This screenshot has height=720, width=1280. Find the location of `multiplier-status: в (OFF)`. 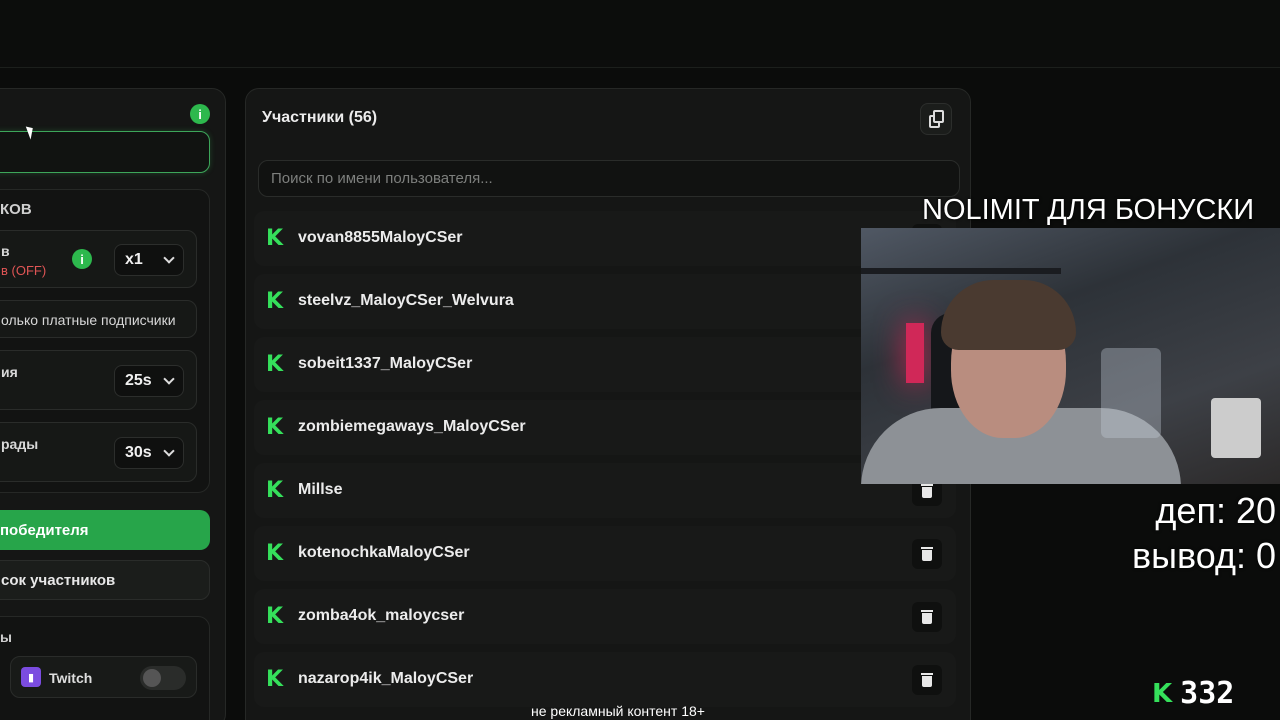

multiplier-status: в (OFF) is located at coordinates (24, 270).